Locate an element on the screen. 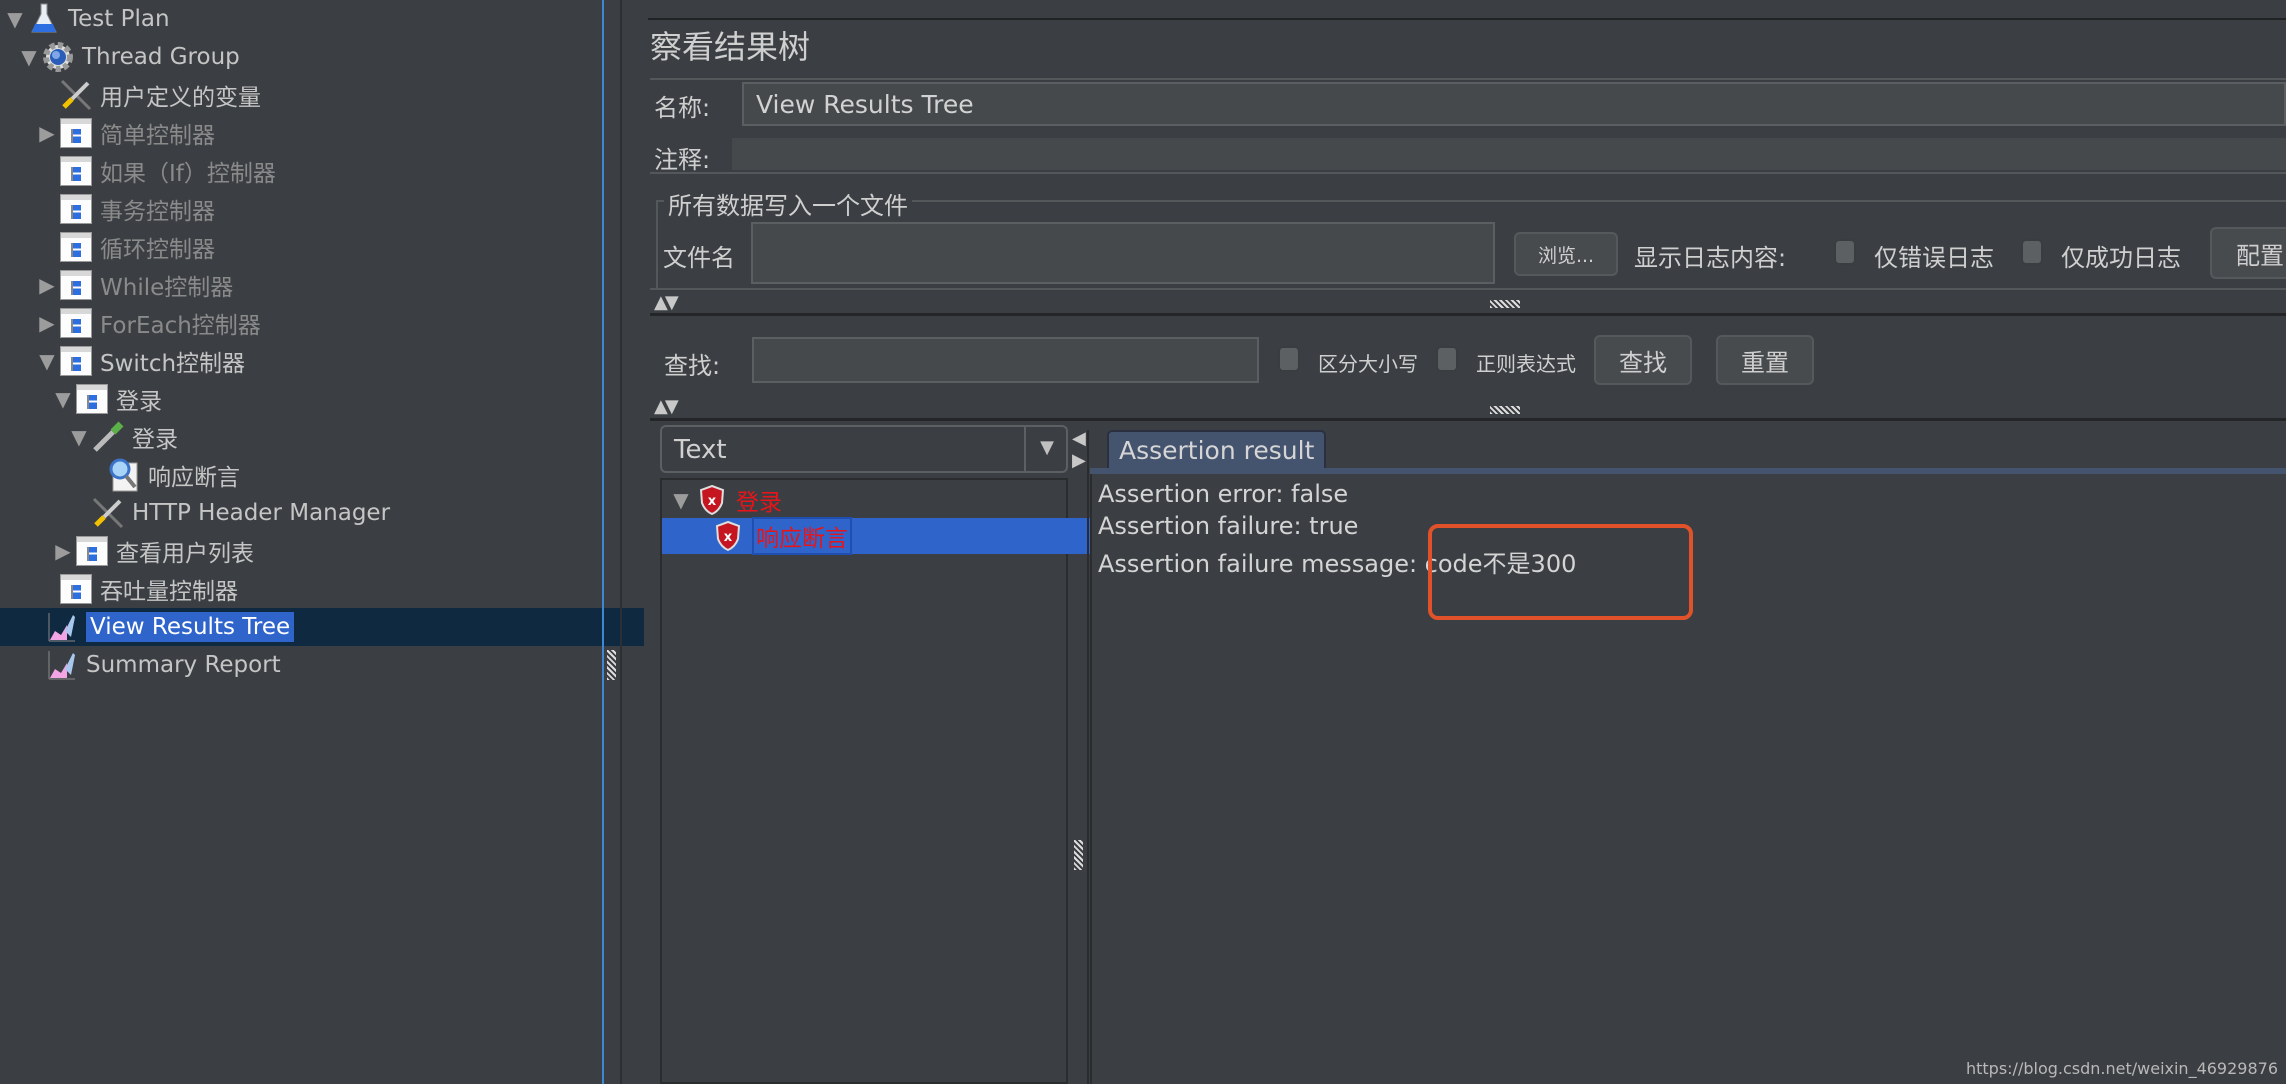 This screenshot has width=2286, height=1084. tree-item-thread-group: ▼ Thread Group is located at coordinates (309, 57).